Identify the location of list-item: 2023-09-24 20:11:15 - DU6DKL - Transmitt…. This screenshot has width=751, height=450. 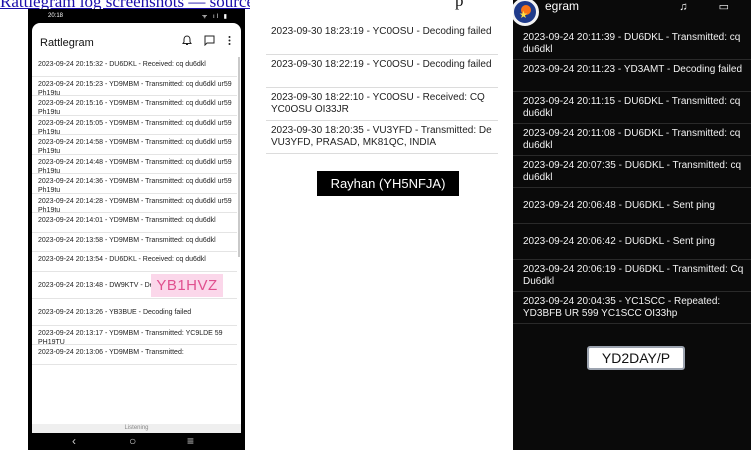
(632, 108).